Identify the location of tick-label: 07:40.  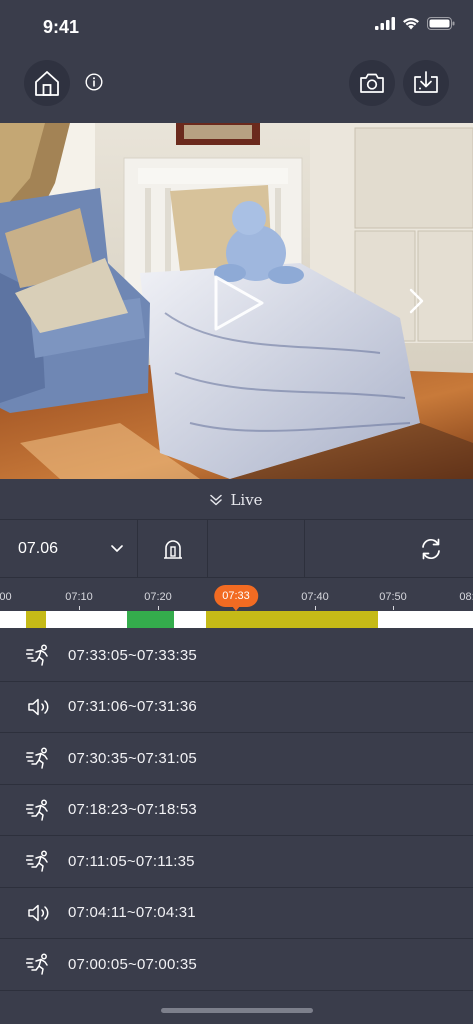
(315, 597).